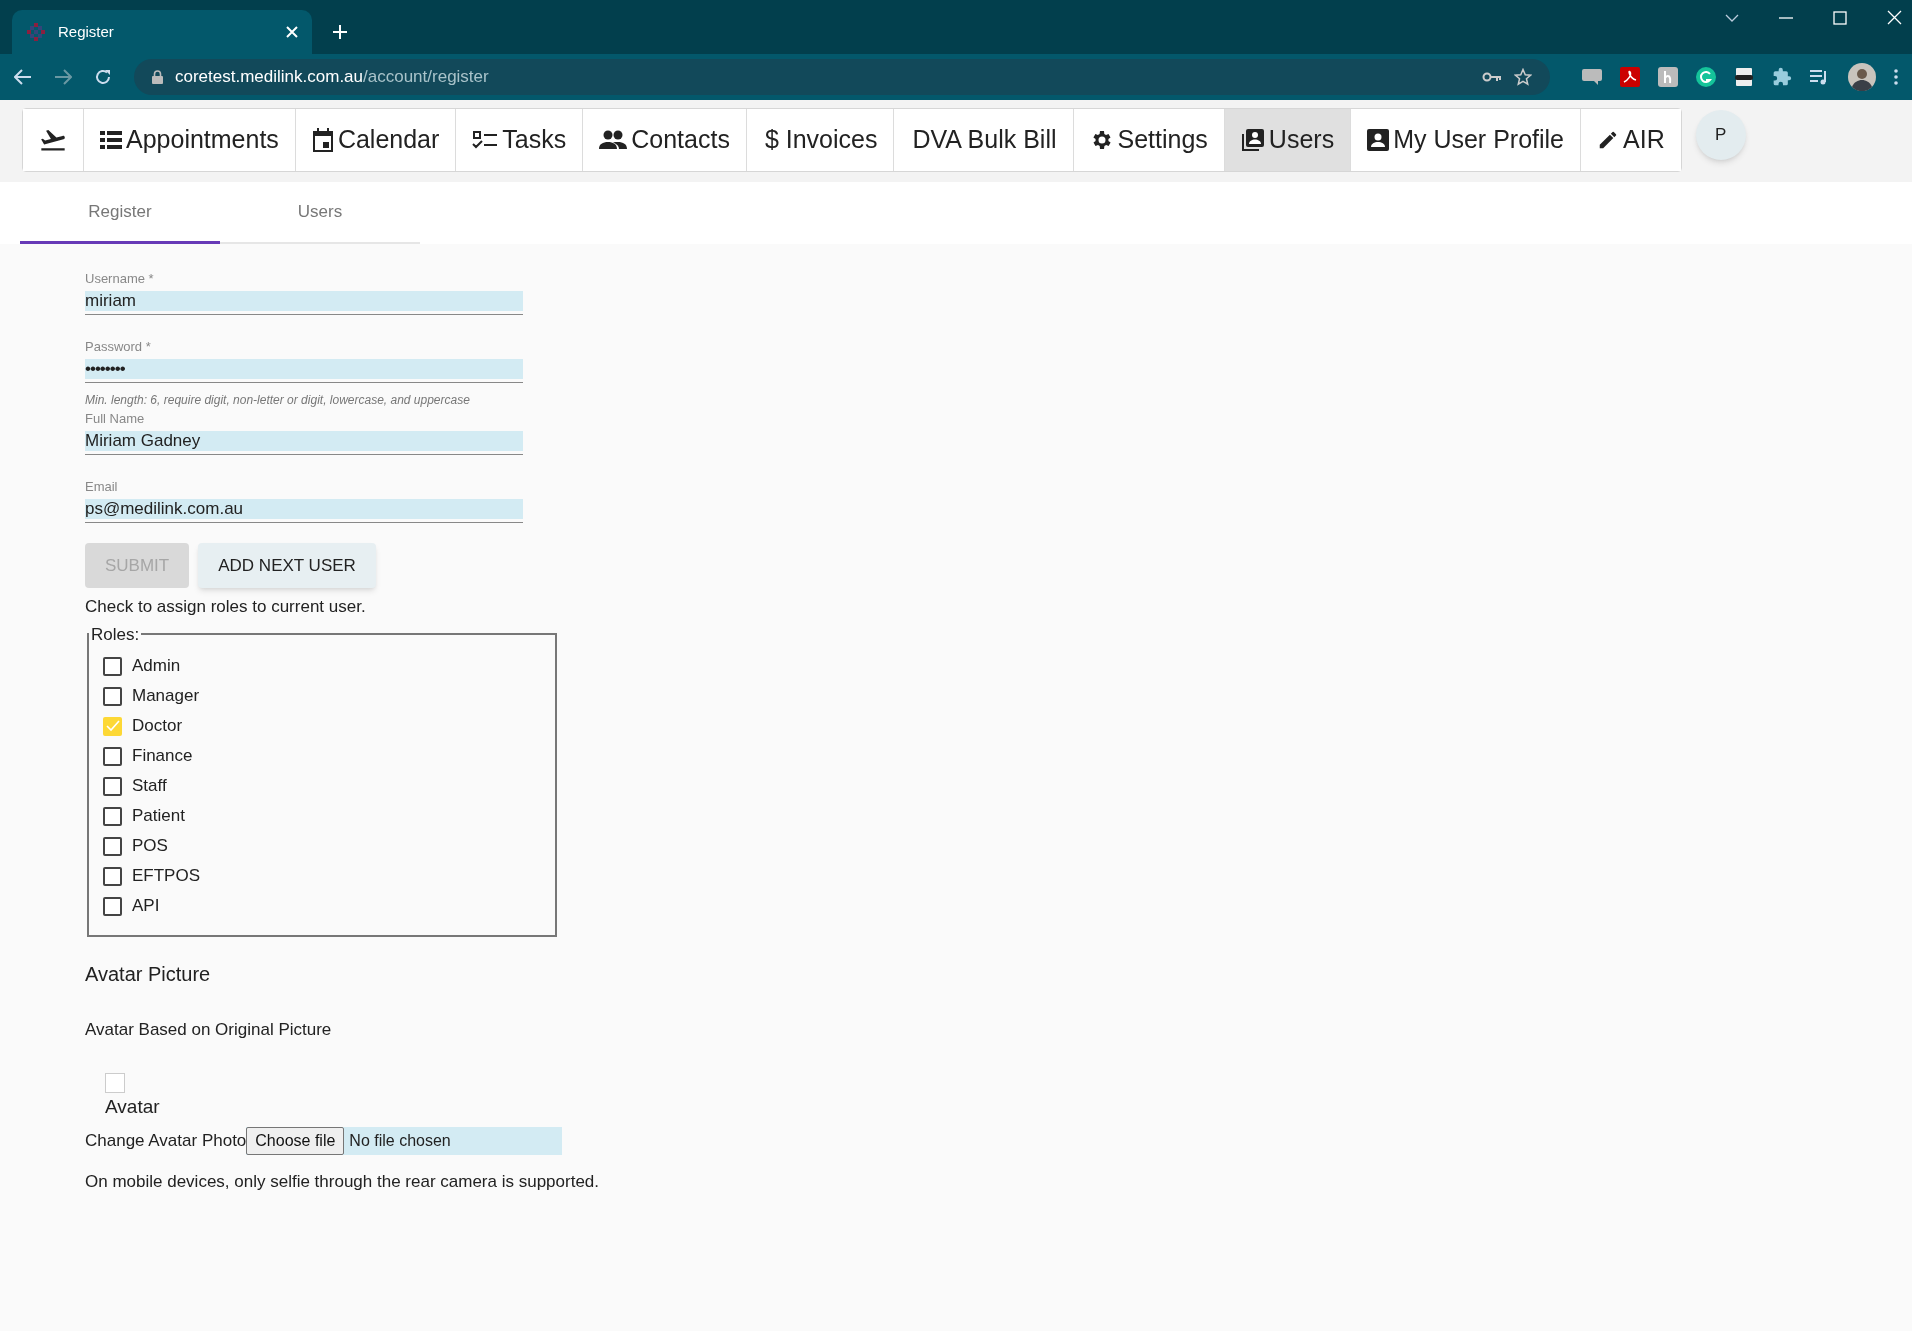 Image resolution: width=1912 pixels, height=1331 pixels. I want to click on file-input: Choose file No file chosen, so click(404, 1141).